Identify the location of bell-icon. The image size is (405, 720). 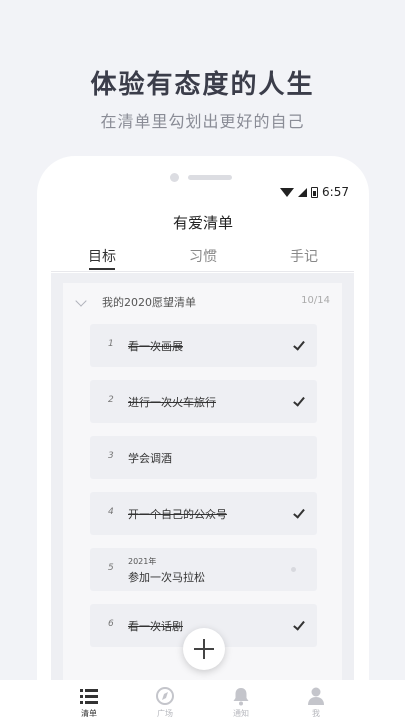
(241, 697).